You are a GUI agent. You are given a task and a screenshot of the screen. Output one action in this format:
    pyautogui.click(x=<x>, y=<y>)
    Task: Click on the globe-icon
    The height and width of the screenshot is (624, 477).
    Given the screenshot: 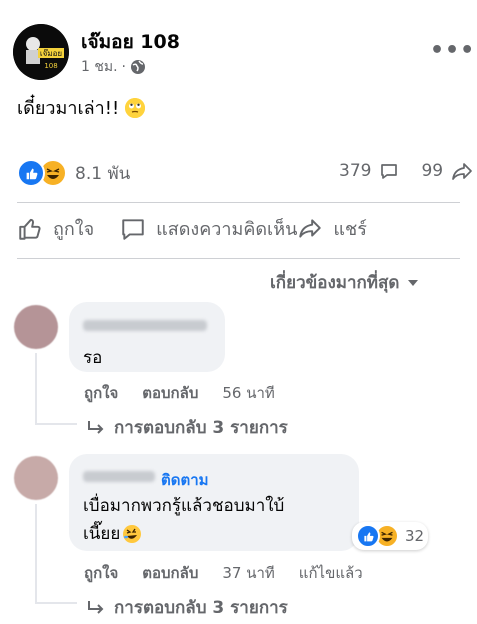 What is the action you would take?
    pyautogui.click(x=138, y=67)
    